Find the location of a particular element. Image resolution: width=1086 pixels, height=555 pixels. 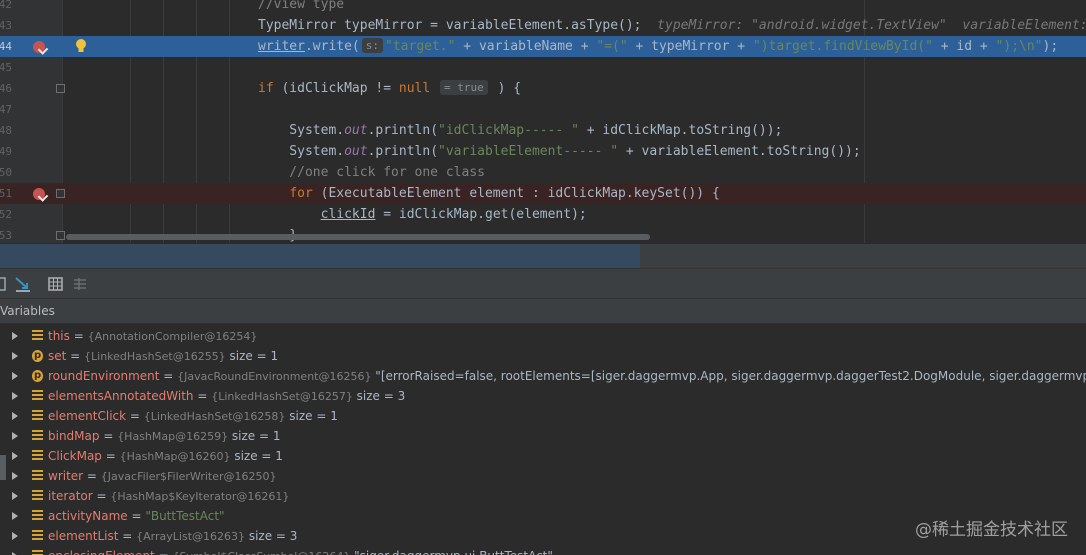

line-number: 45 is located at coordinates (6, 67).